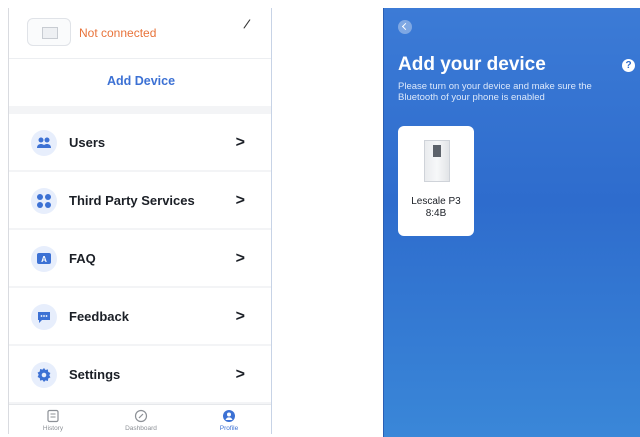 The width and height of the screenshot is (640, 437). I want to click on profile-icon, so click(229, 416).